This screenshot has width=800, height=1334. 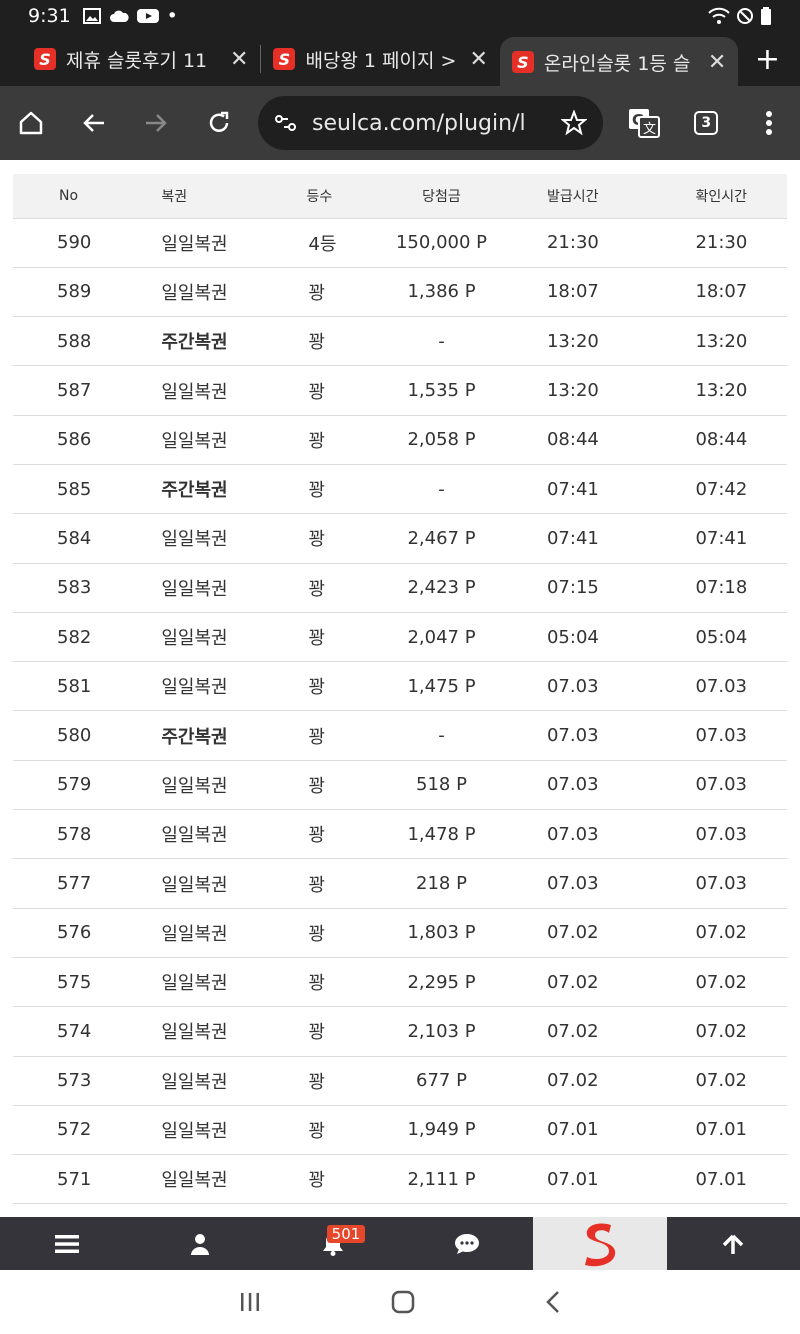 What do you see at coordinates (721, 1179) in the screenshot?
I see `cell-checked-time: 07.01` at bounding box center [721, 1179].